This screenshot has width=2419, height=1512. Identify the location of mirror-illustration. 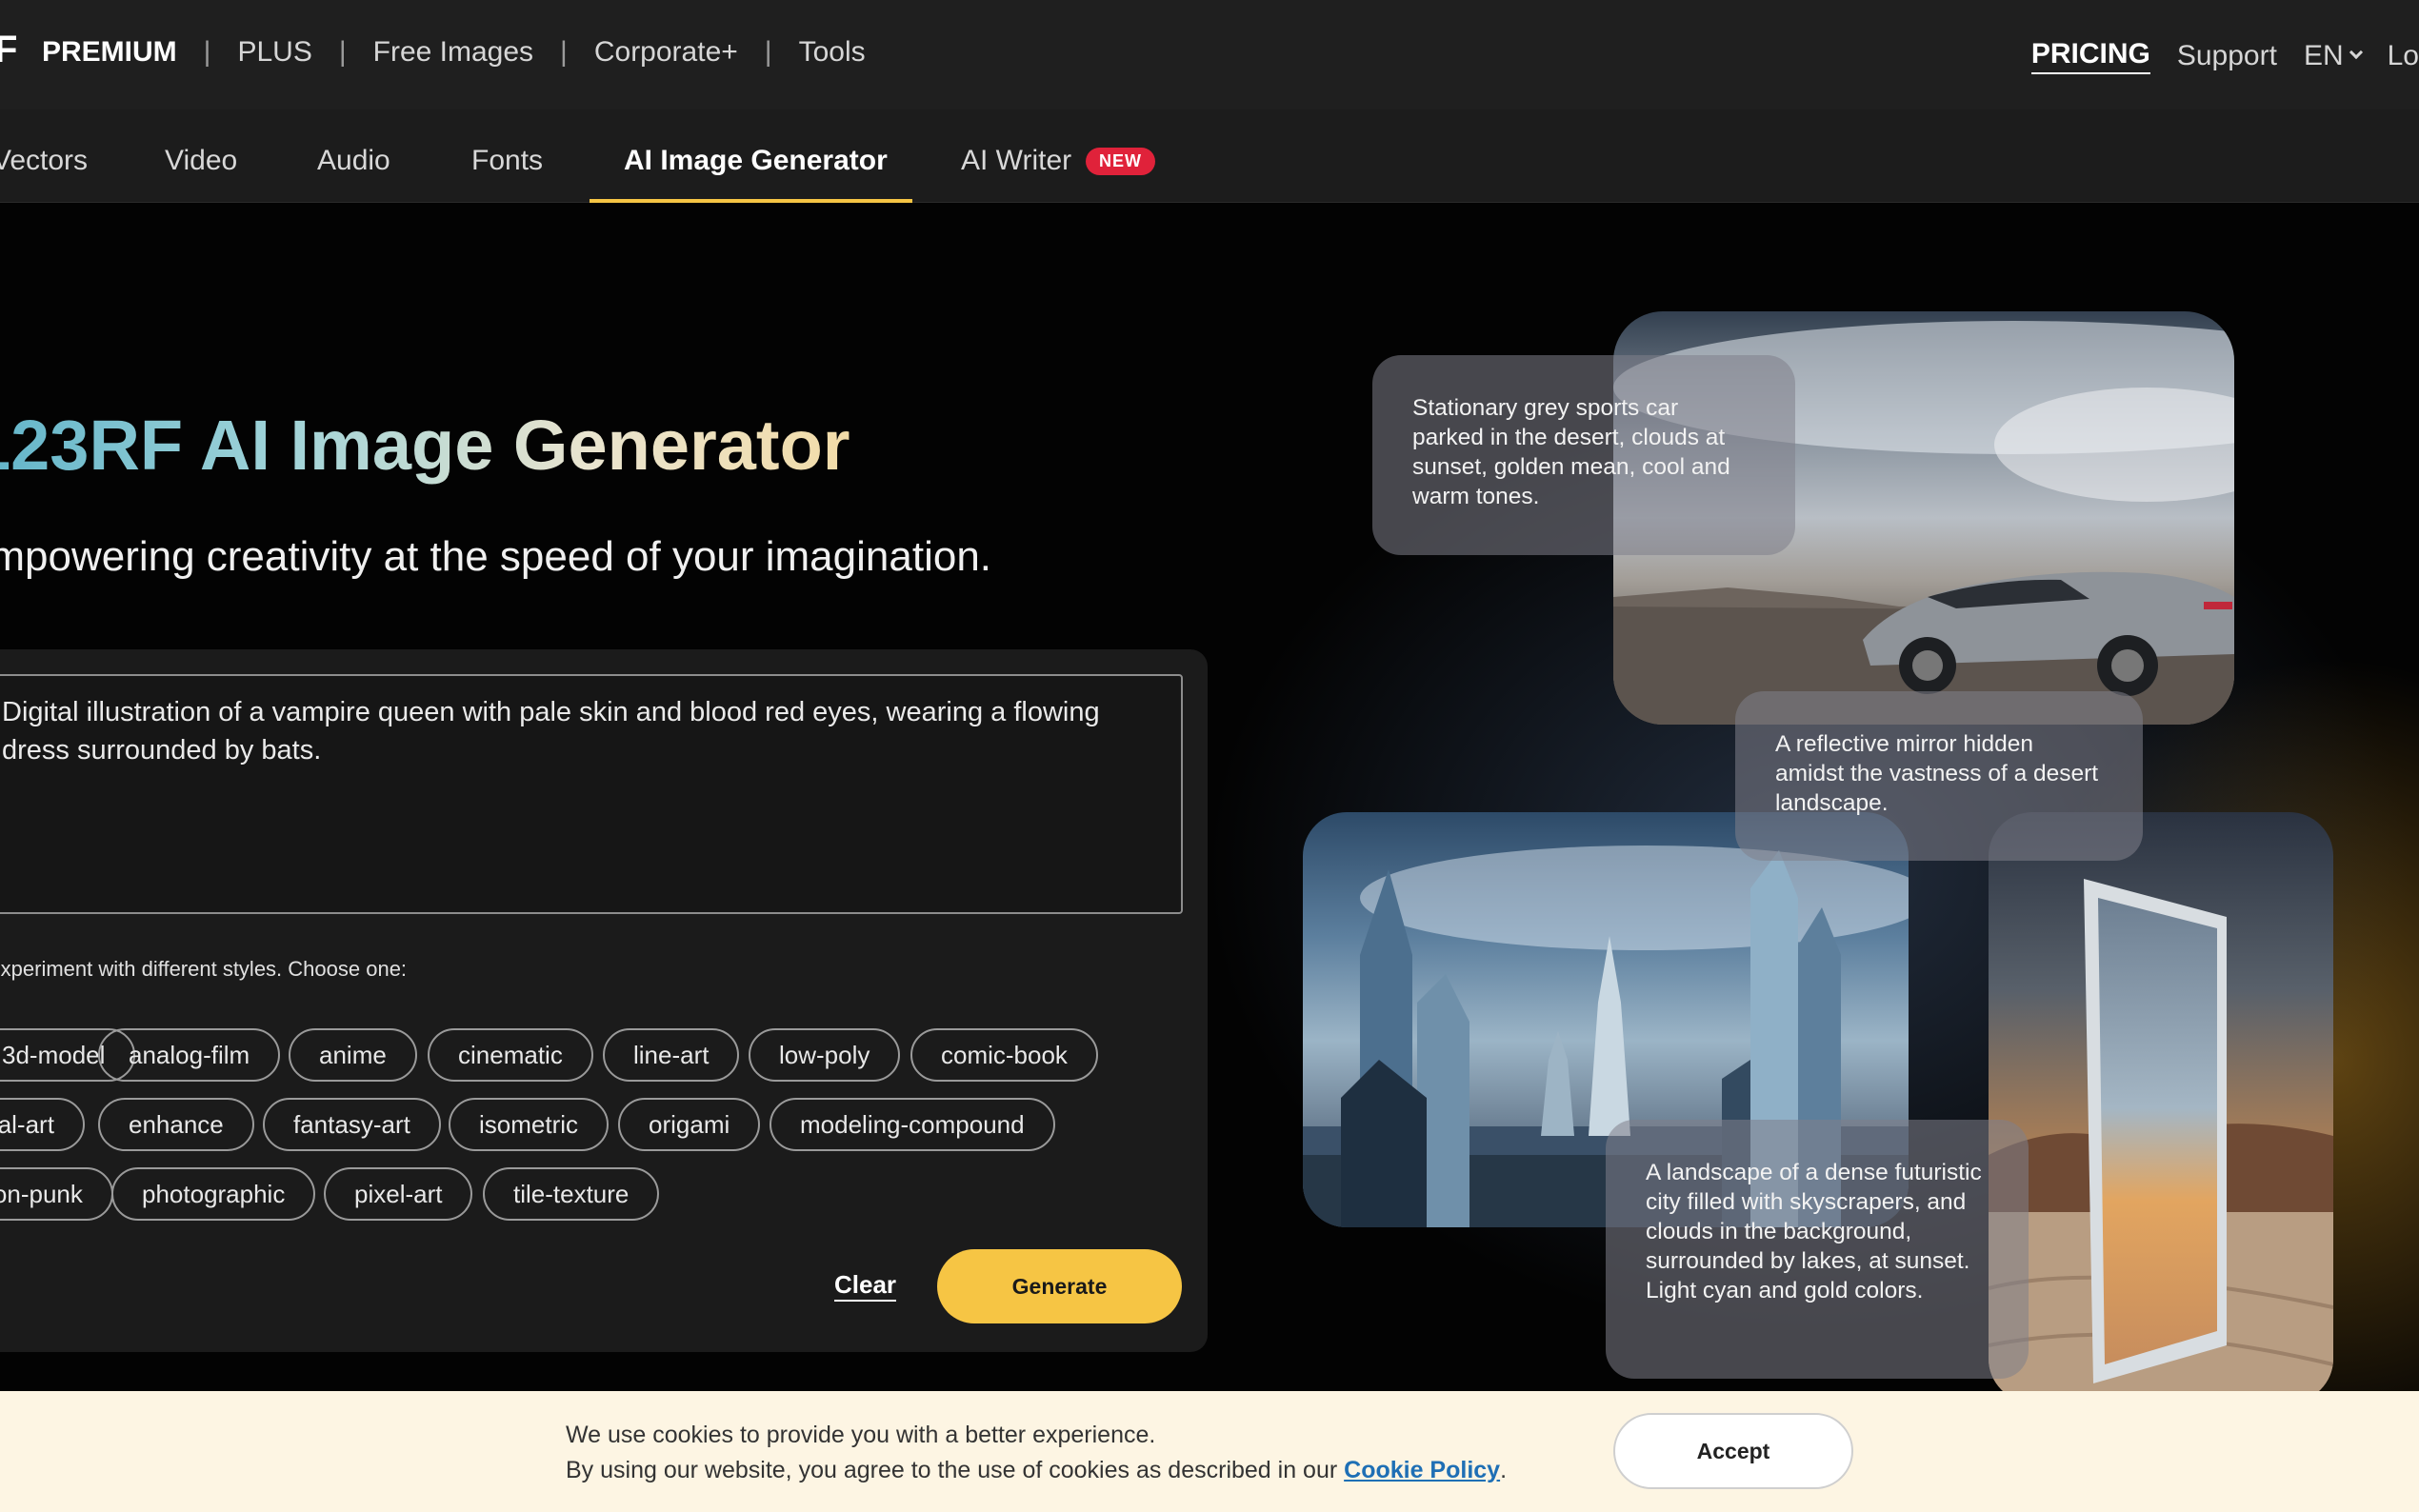
(2161, 1141).